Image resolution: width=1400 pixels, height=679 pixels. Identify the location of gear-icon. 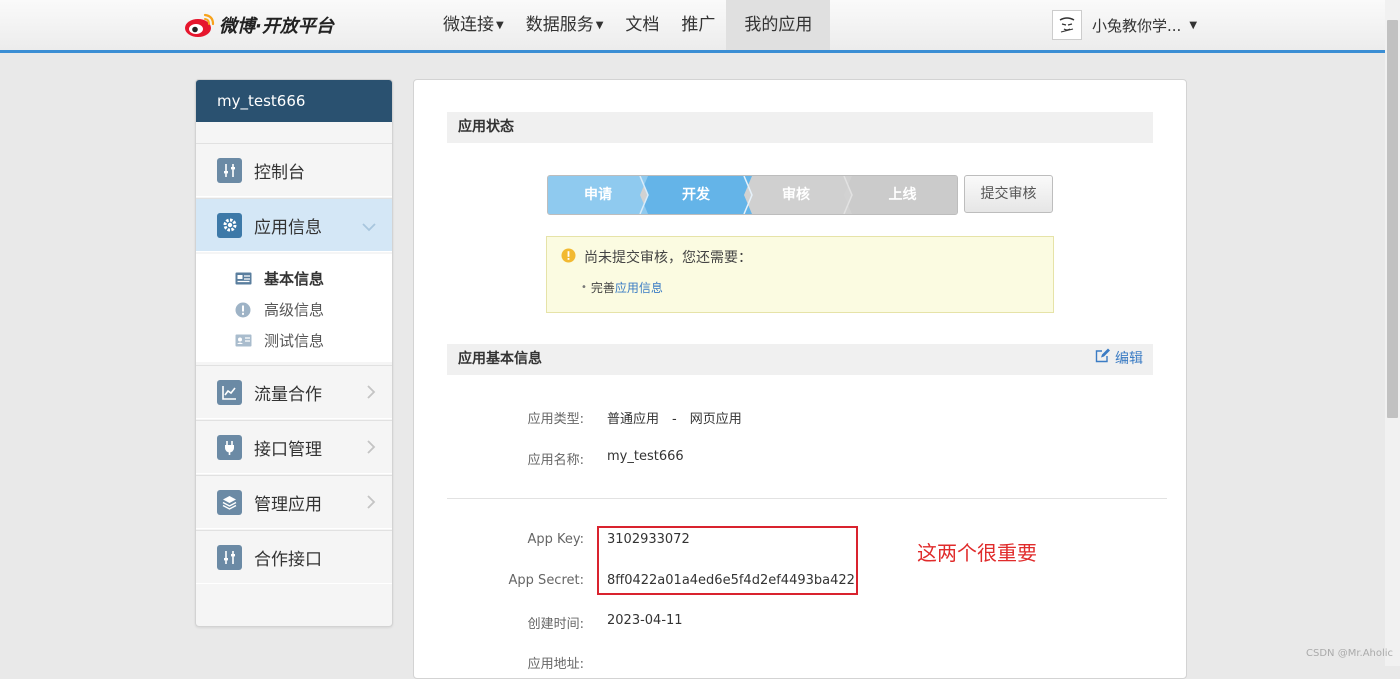
(229, 225).